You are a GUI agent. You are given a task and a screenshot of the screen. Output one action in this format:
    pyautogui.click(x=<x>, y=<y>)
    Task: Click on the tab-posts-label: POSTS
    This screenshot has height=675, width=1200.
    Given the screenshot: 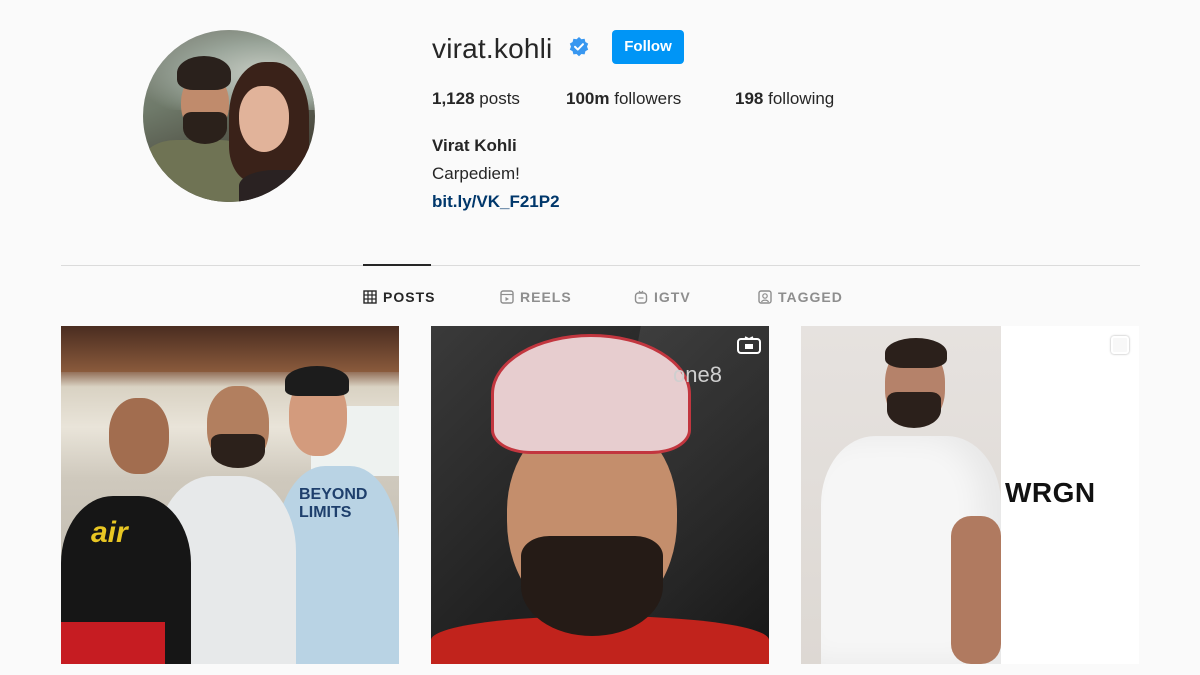 What is the action you would take?
    pyautogui.click(x=409, y=297)
    